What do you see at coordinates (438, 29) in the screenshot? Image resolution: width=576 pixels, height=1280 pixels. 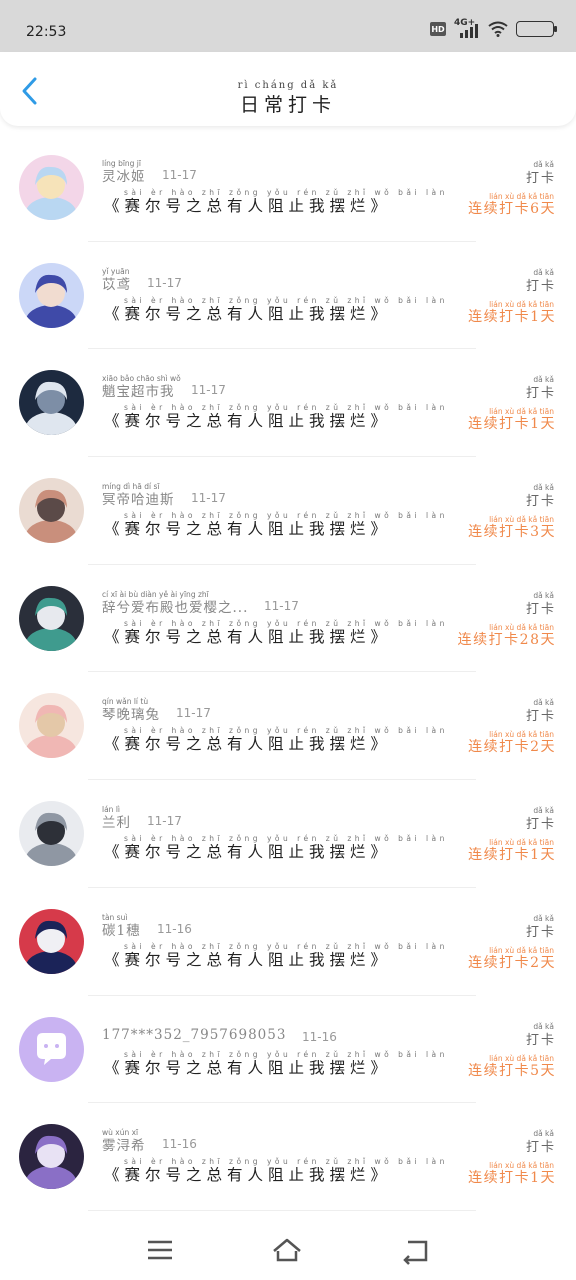 I see `hd-icon: HD` at bounding box center [438, 29].